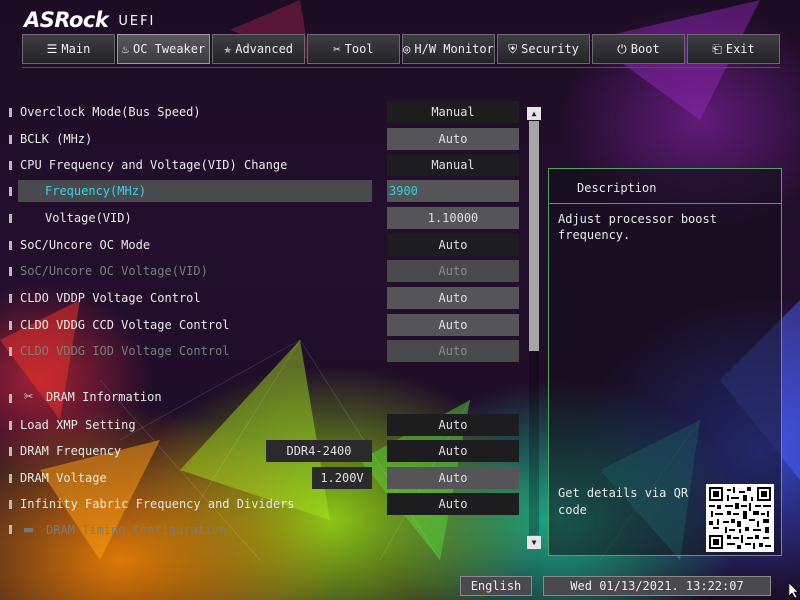 Image resolution: width=800 pixels, height=600 pixels. Describe the element at coordinates (665, 203) in the screenshot. I see `description-divider` at that location.